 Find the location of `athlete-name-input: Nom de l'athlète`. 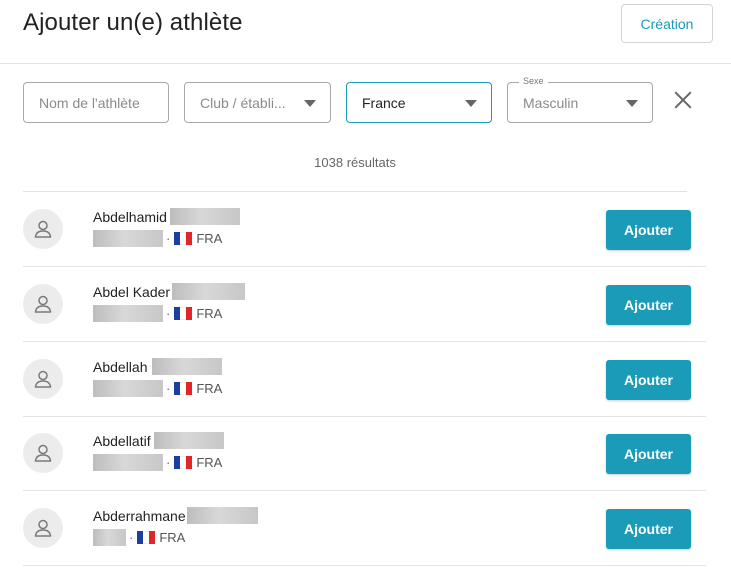

athlete-name-input: Nom de l'athlète is located at coordinates (96, 102).